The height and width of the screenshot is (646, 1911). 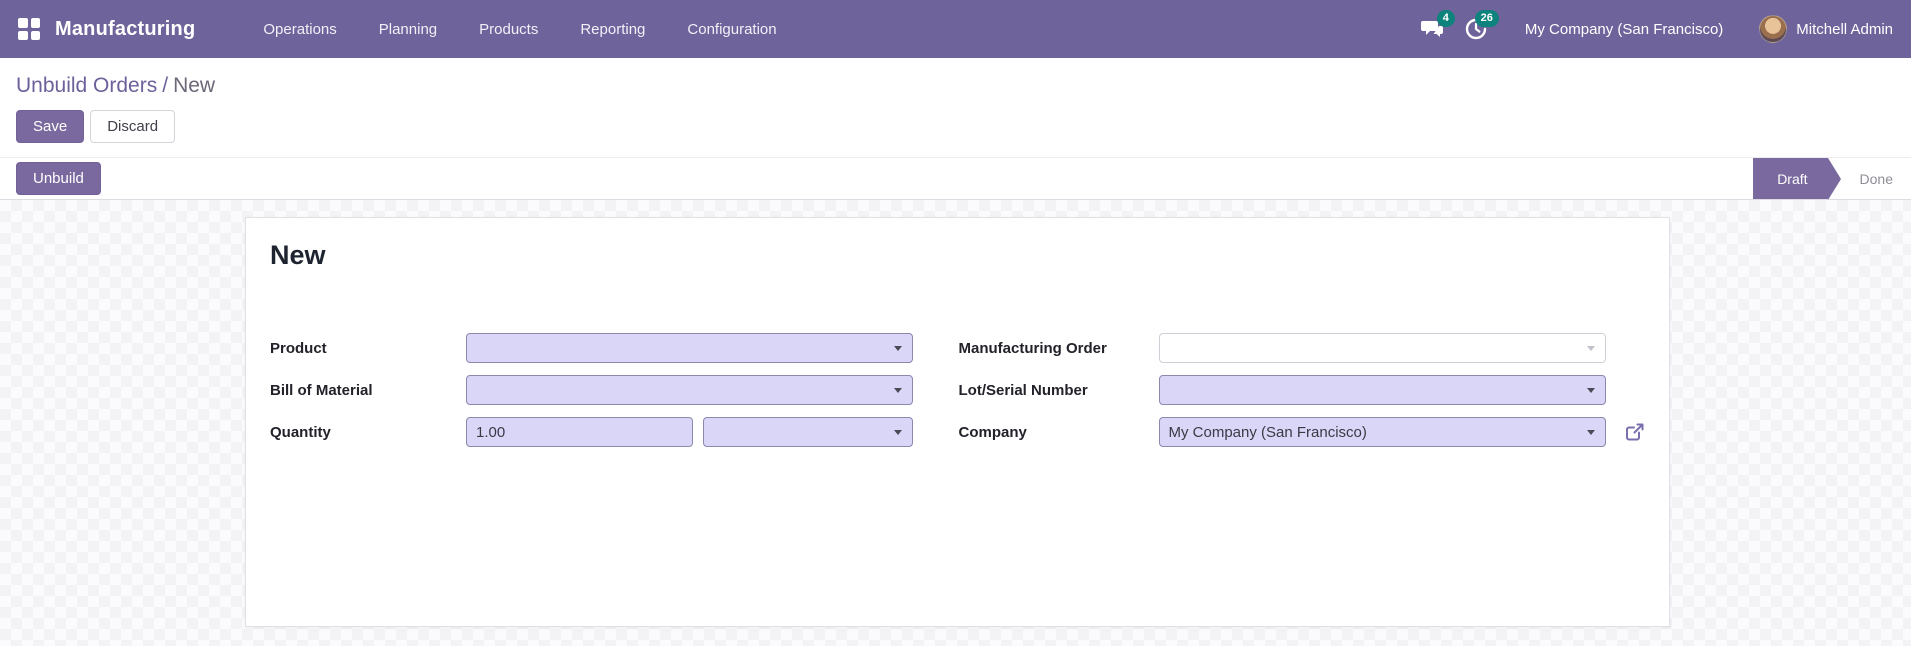 I want to click on field-row-bom: Bill of Material, so click(x=614, y=390).